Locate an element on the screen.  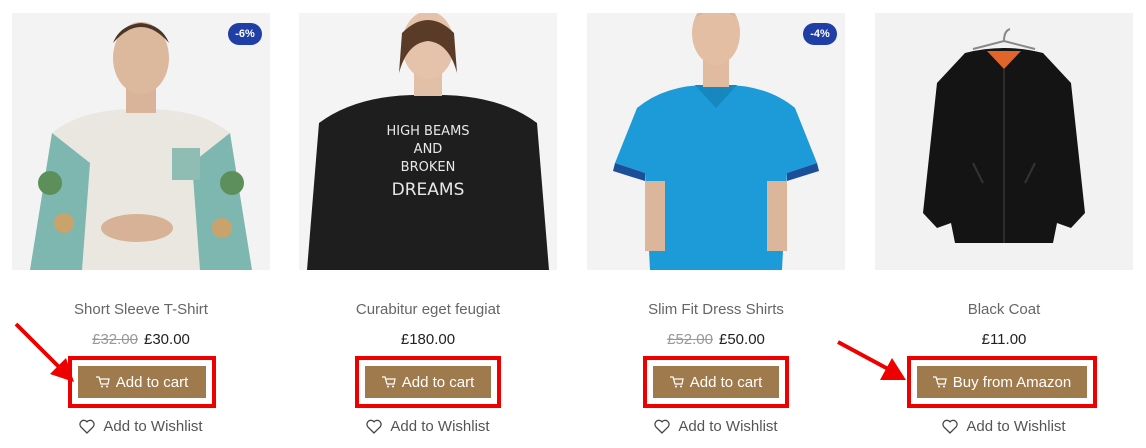
black-coat-photo is located at coordinates (1004, 141).